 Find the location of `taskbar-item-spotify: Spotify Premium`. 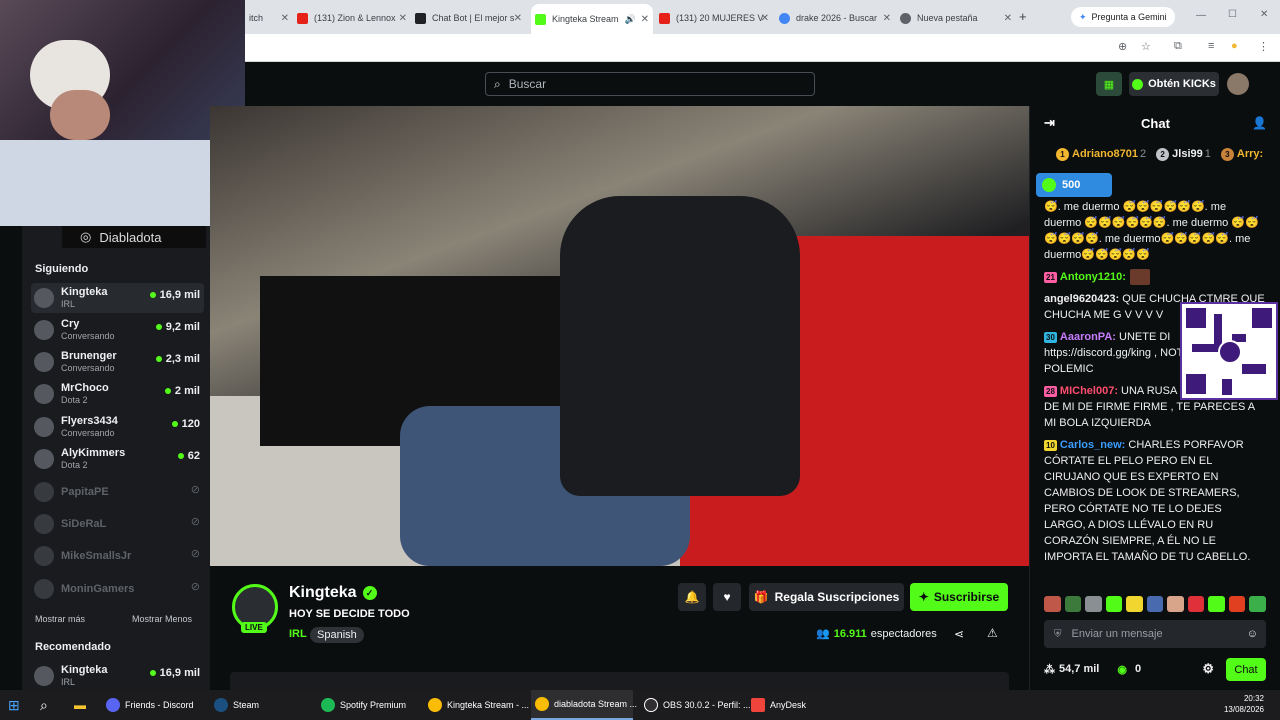

taskbar-item-spotify: Spotify Premium is located at coordinates (367, 705).